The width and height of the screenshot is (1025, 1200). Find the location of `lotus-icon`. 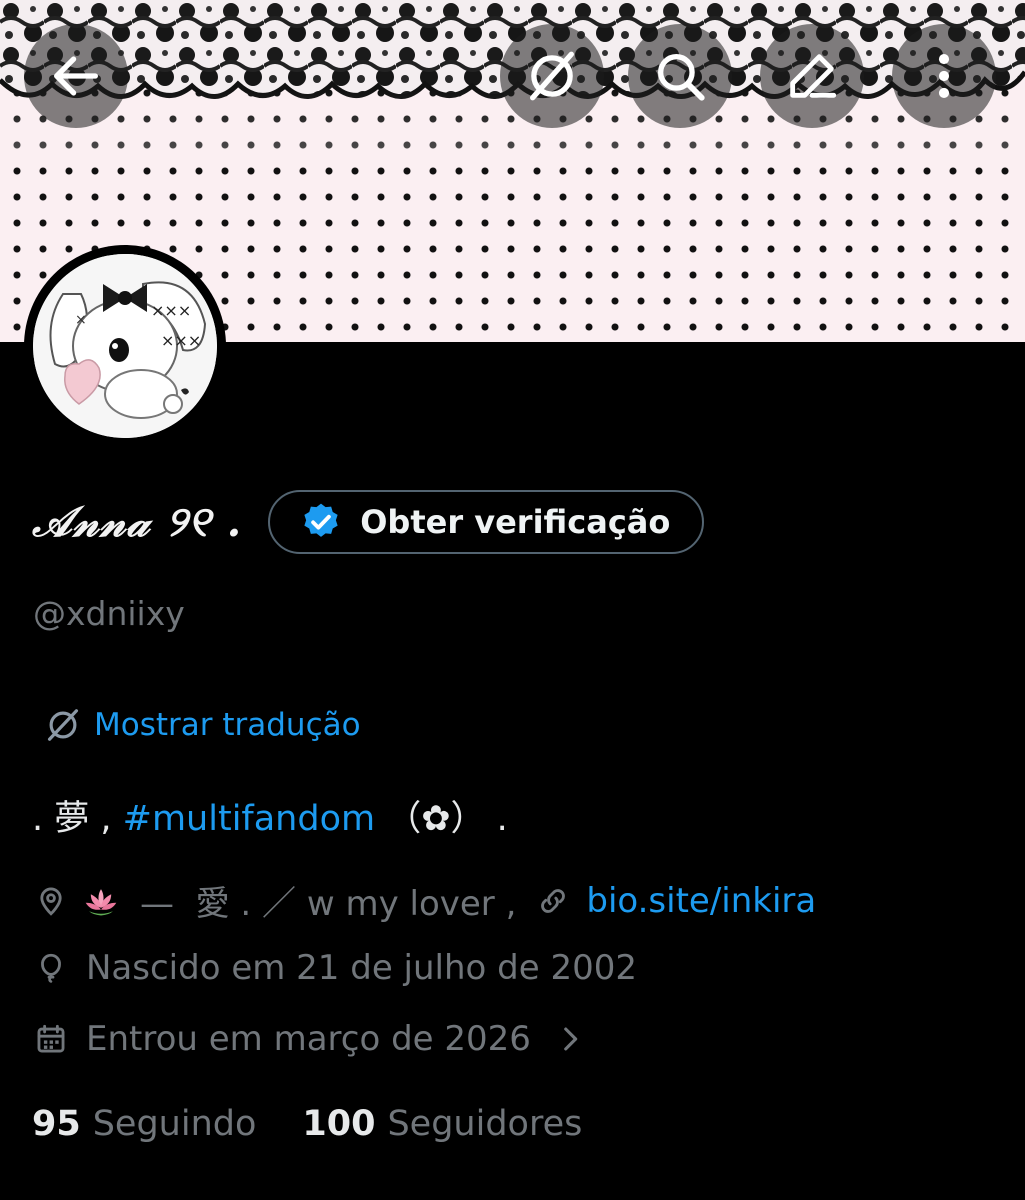

lotus-icon is located at coordinates (101, 901).